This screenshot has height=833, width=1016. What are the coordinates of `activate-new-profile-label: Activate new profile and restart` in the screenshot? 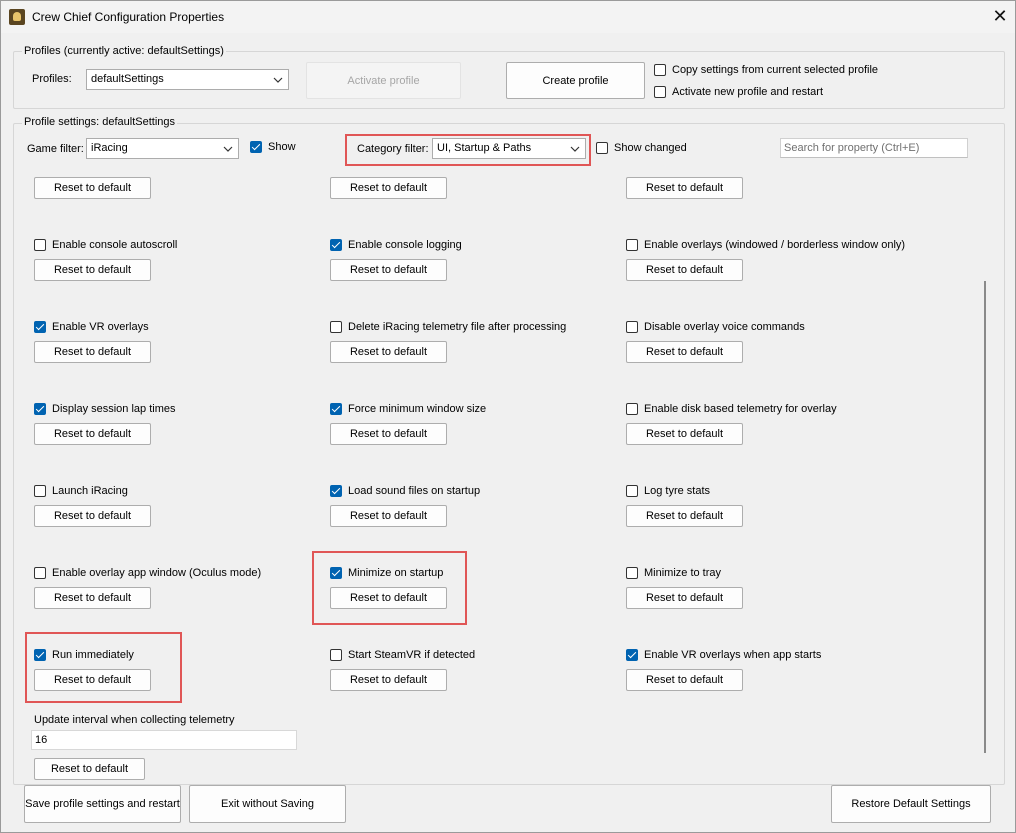 It's located at (748, 92).